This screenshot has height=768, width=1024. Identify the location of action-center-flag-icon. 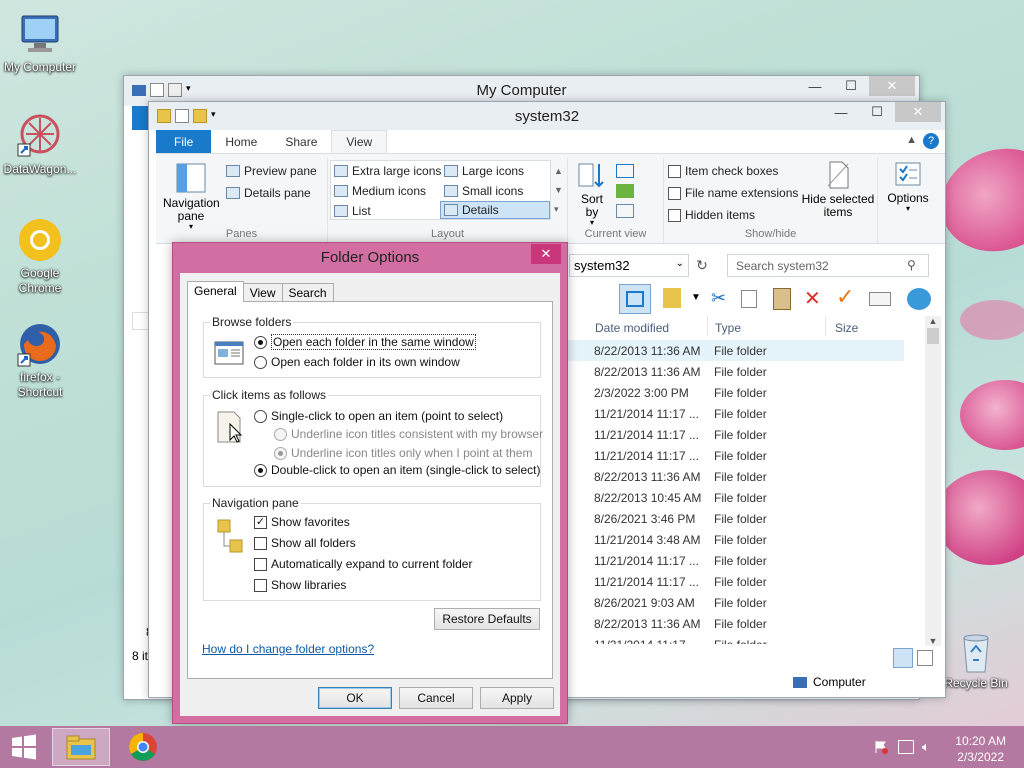
(881, 747).